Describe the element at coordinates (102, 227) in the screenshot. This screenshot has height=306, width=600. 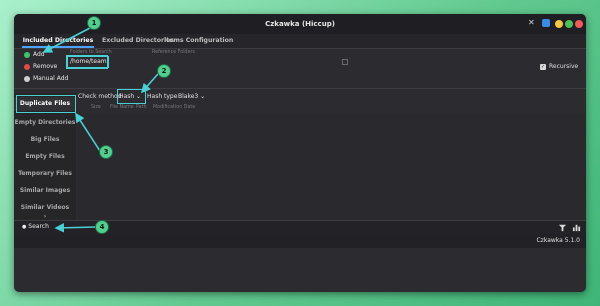
I see `callout-badge-4: 4` at that location.